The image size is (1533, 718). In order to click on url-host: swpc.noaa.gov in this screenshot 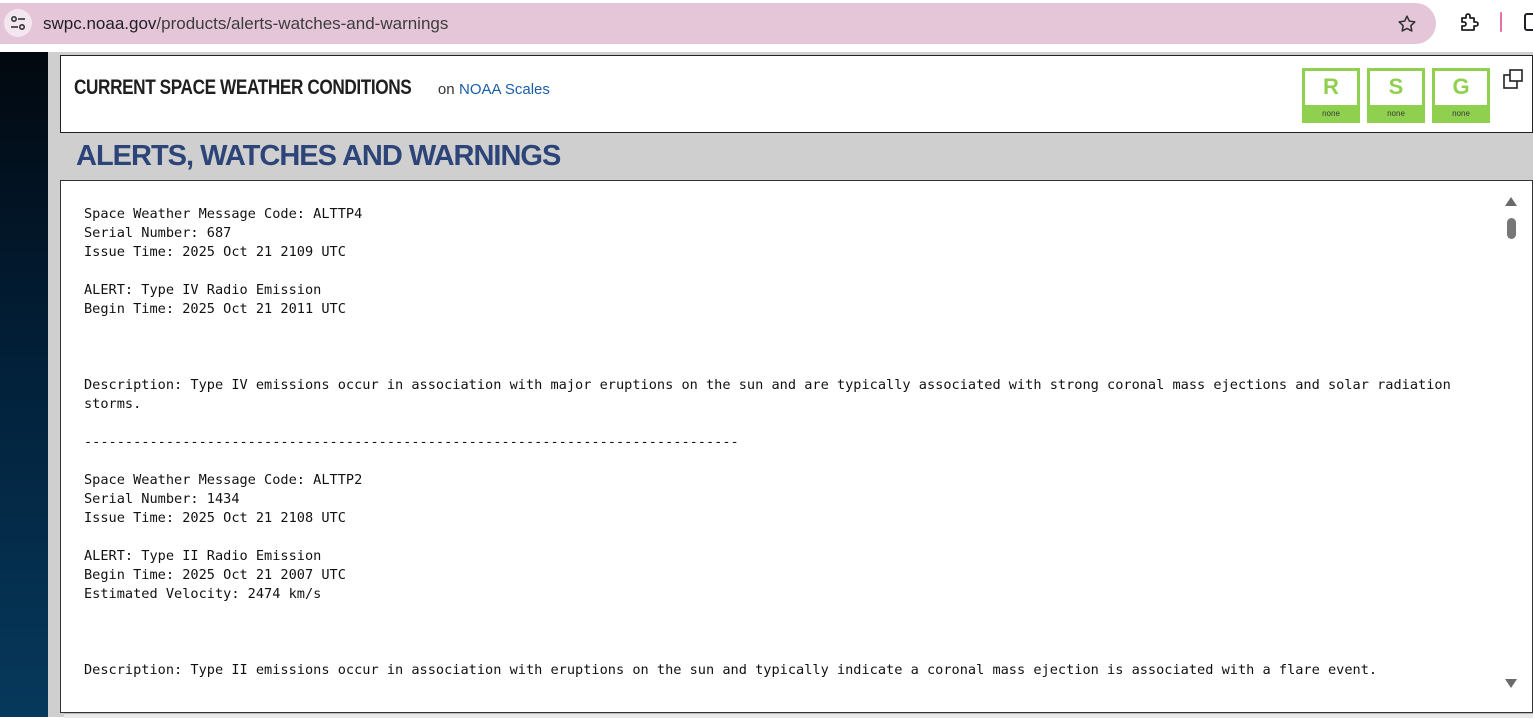, I will do `click(100, 23)`.